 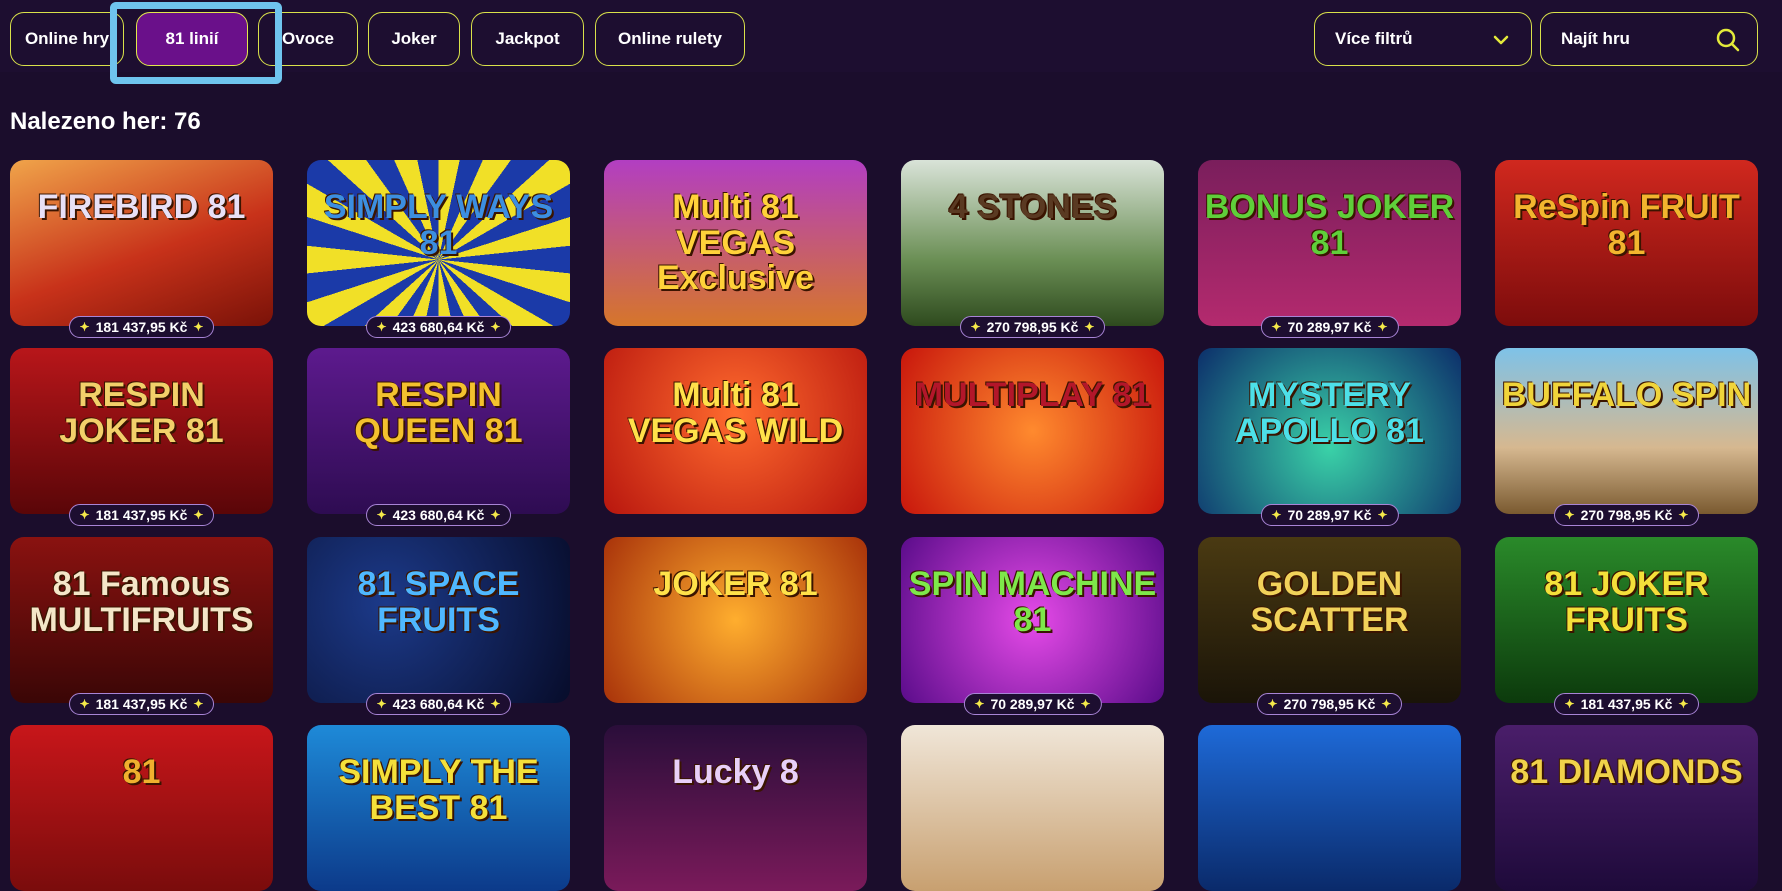 What do you see at coordinates (1626, 808) in the screenshot?
I see `game-tile: 81 DIAMONDS` at bounding box center [1626, 808].